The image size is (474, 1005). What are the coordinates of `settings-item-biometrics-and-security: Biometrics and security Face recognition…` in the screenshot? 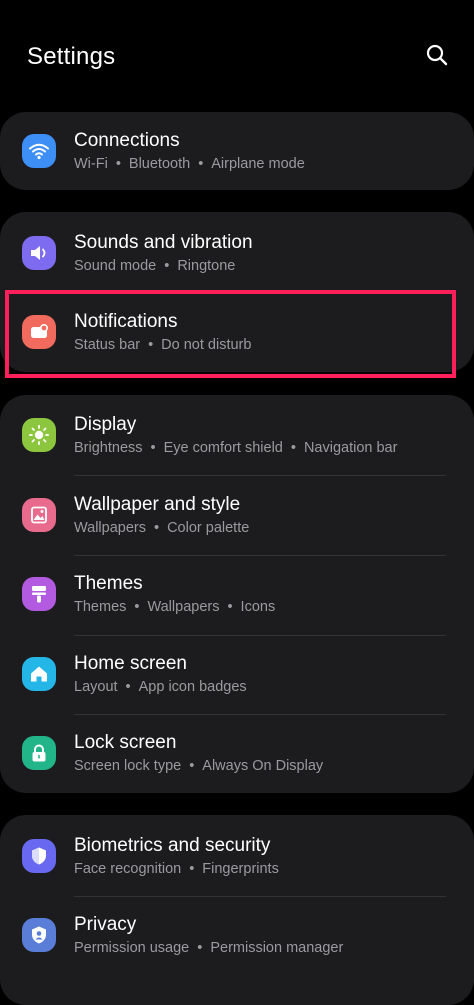 It's located at (237, 856).